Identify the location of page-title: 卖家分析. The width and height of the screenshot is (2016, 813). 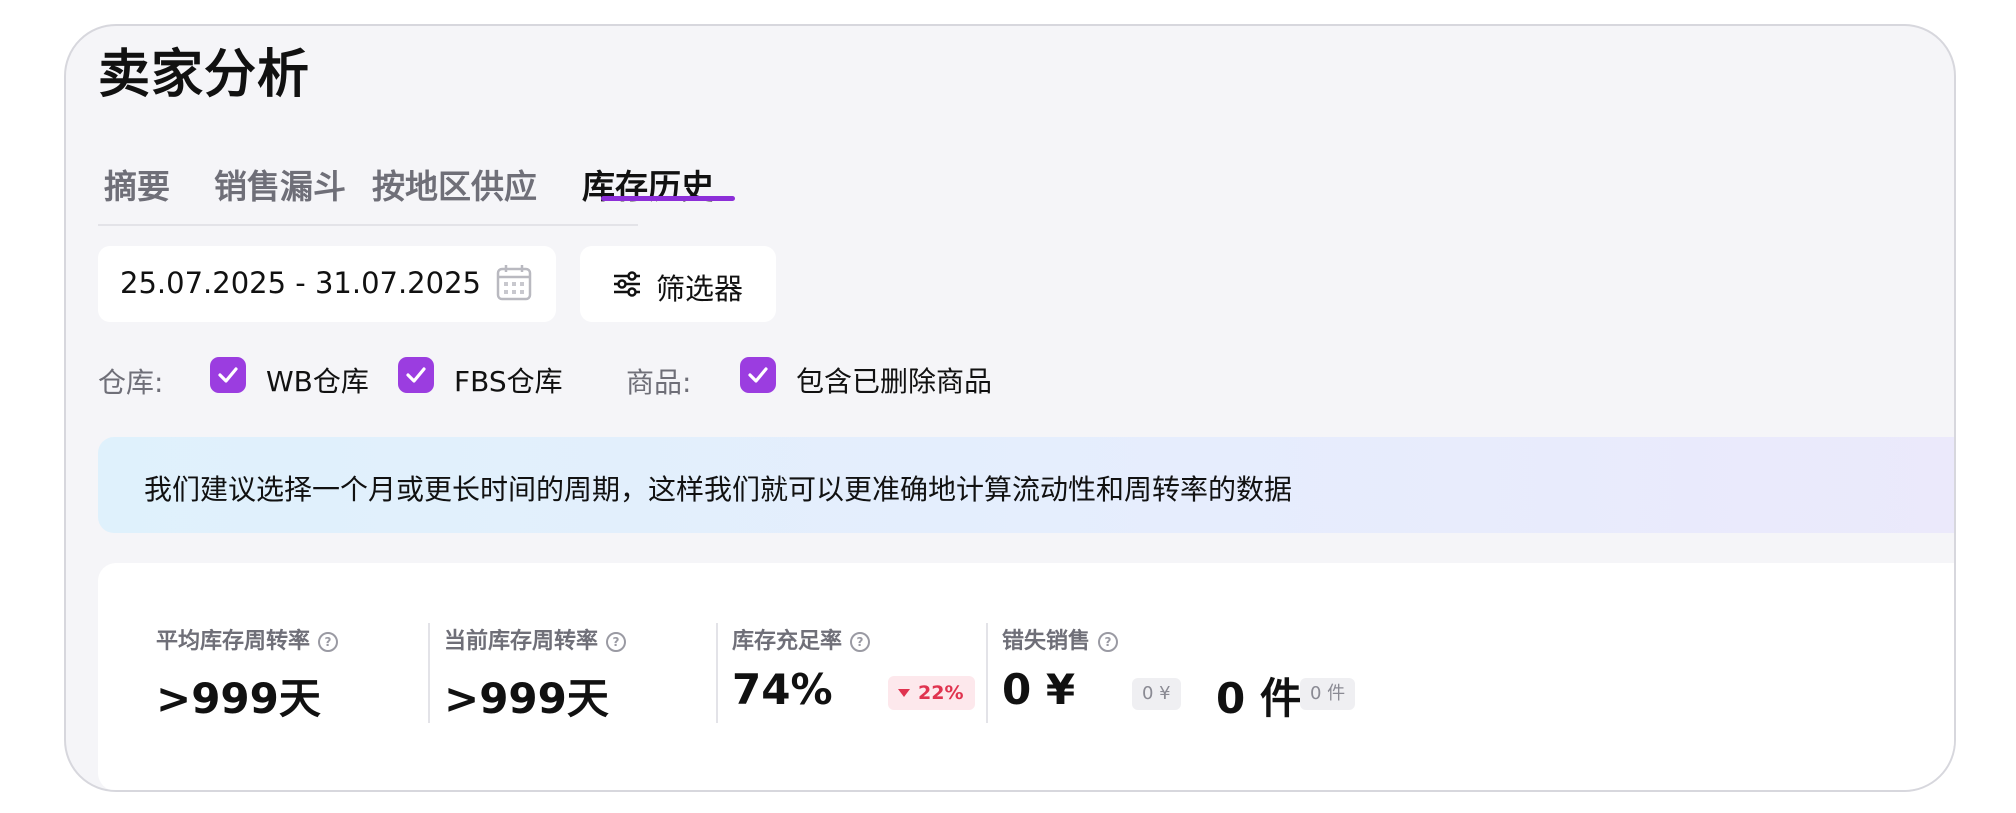
(204, 75).